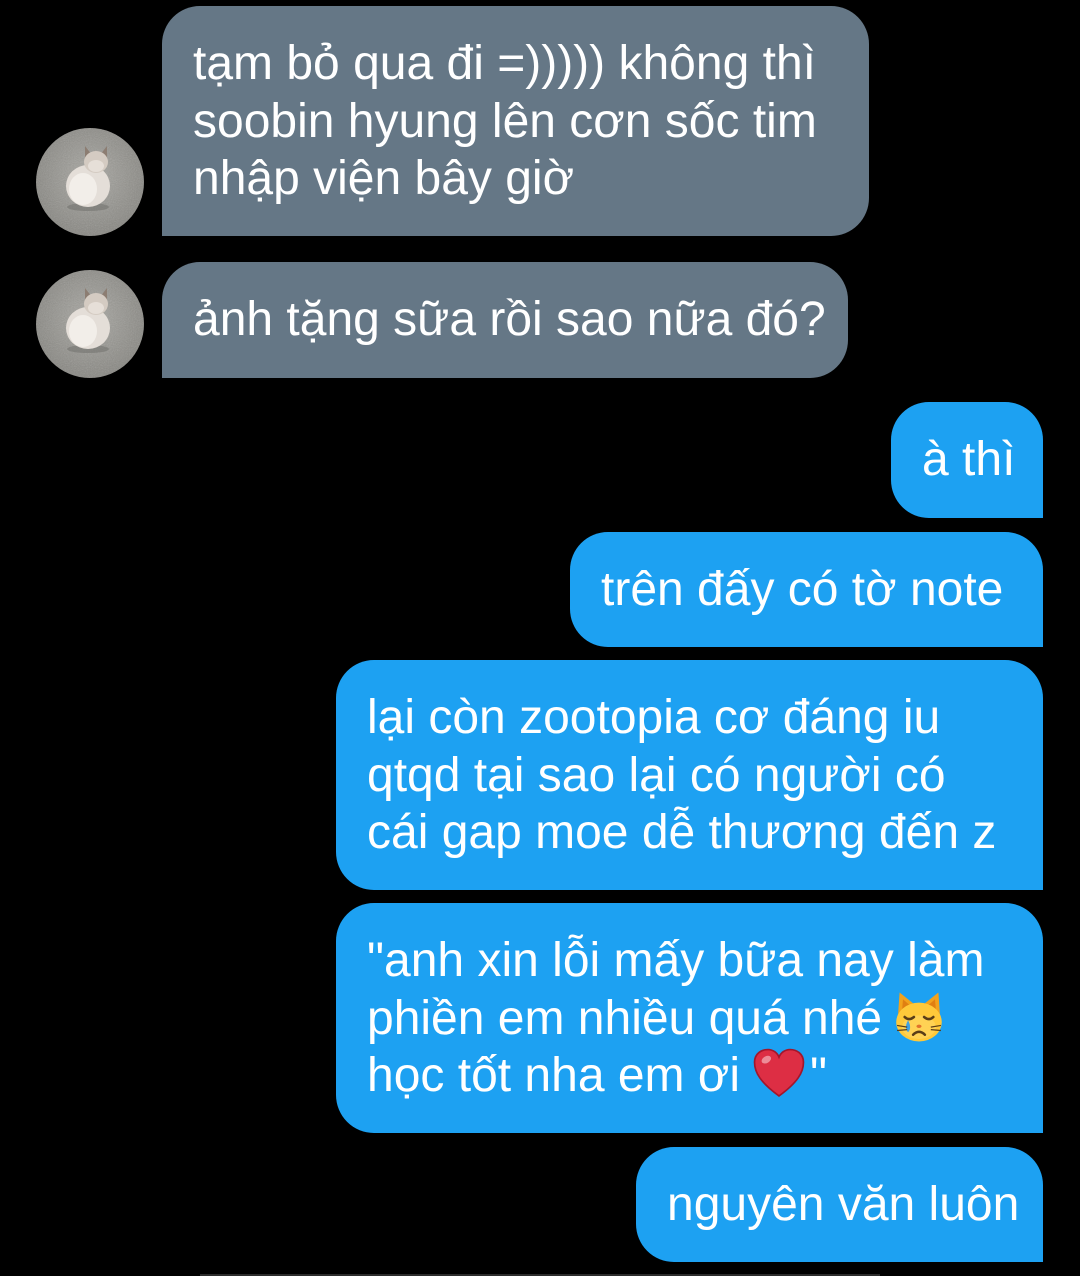 The height and width of the screenshot is (1276, 1080). I want to click on red-heart-icon, so click(779, 1074).